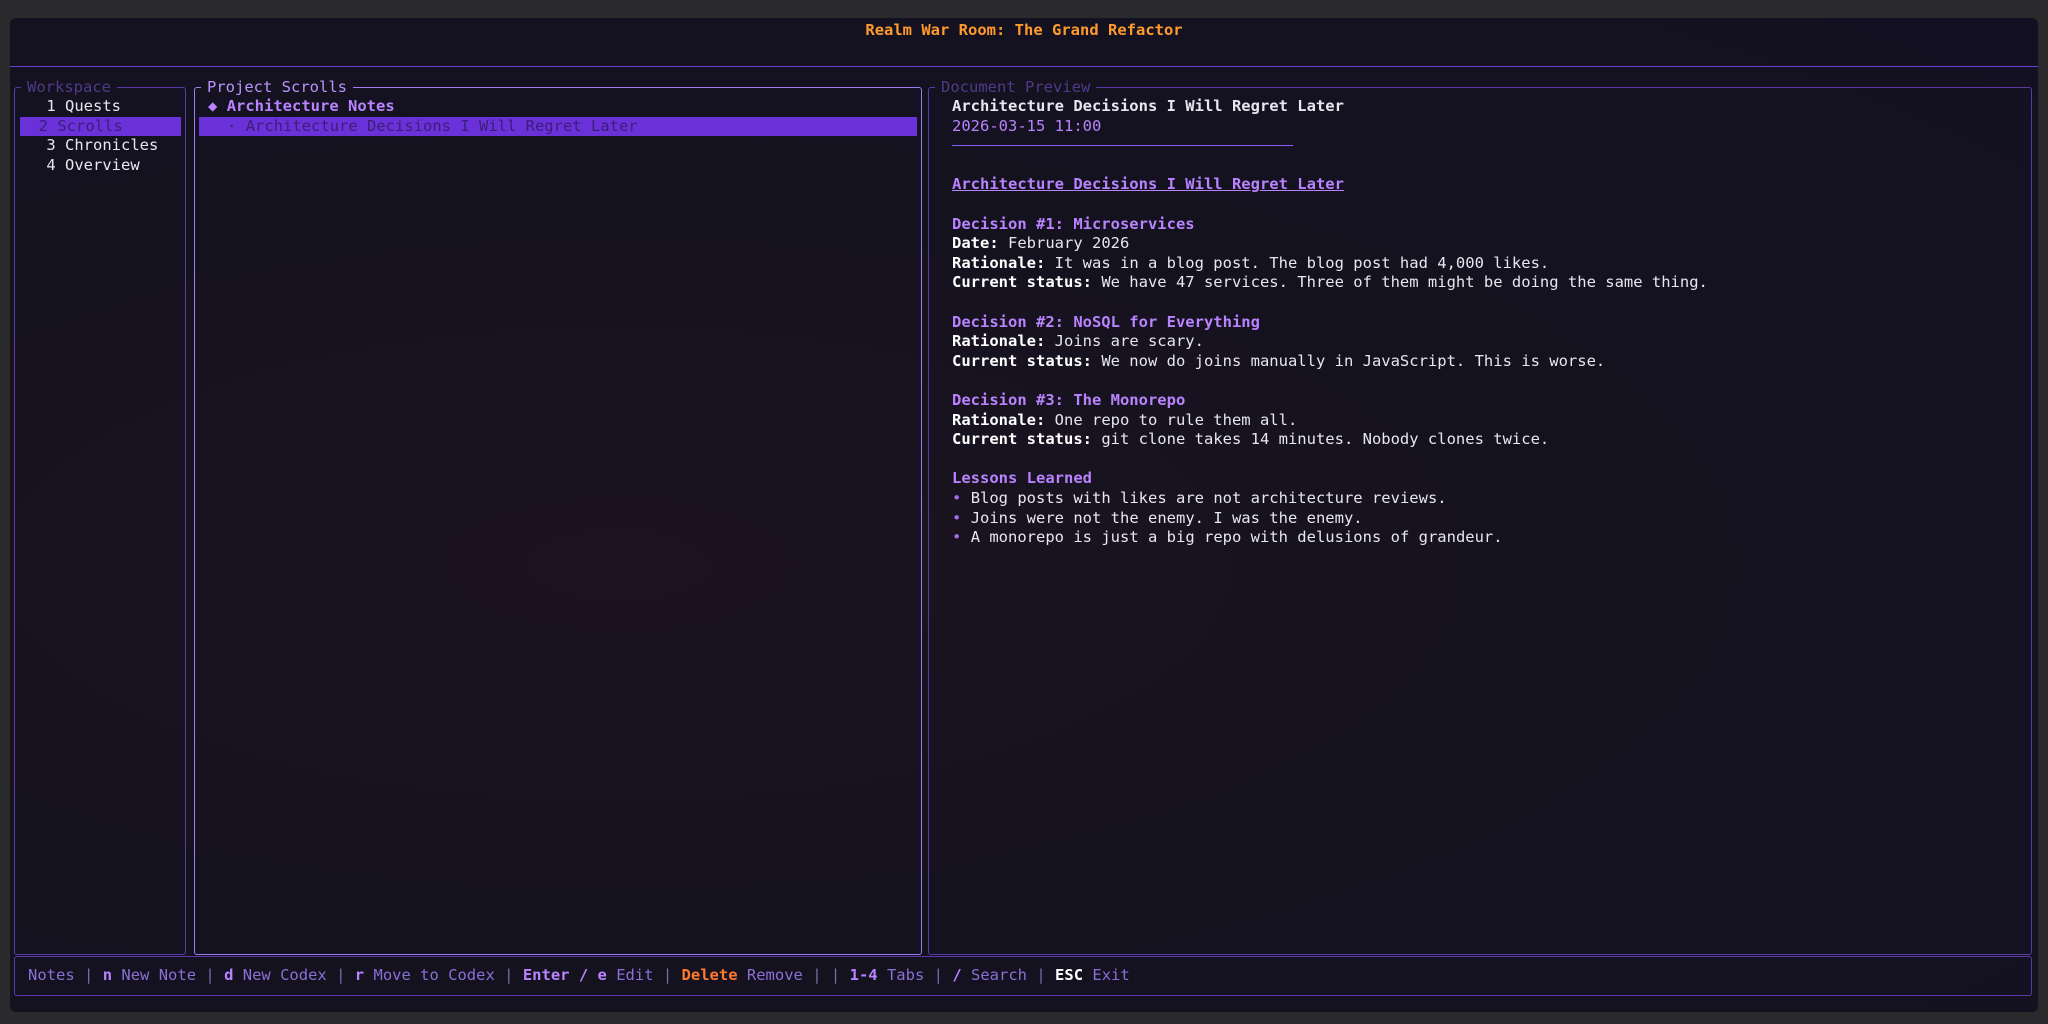 This screenshot has width=2048, height=1024. I want to click on header-divider, so click(1024, 66).